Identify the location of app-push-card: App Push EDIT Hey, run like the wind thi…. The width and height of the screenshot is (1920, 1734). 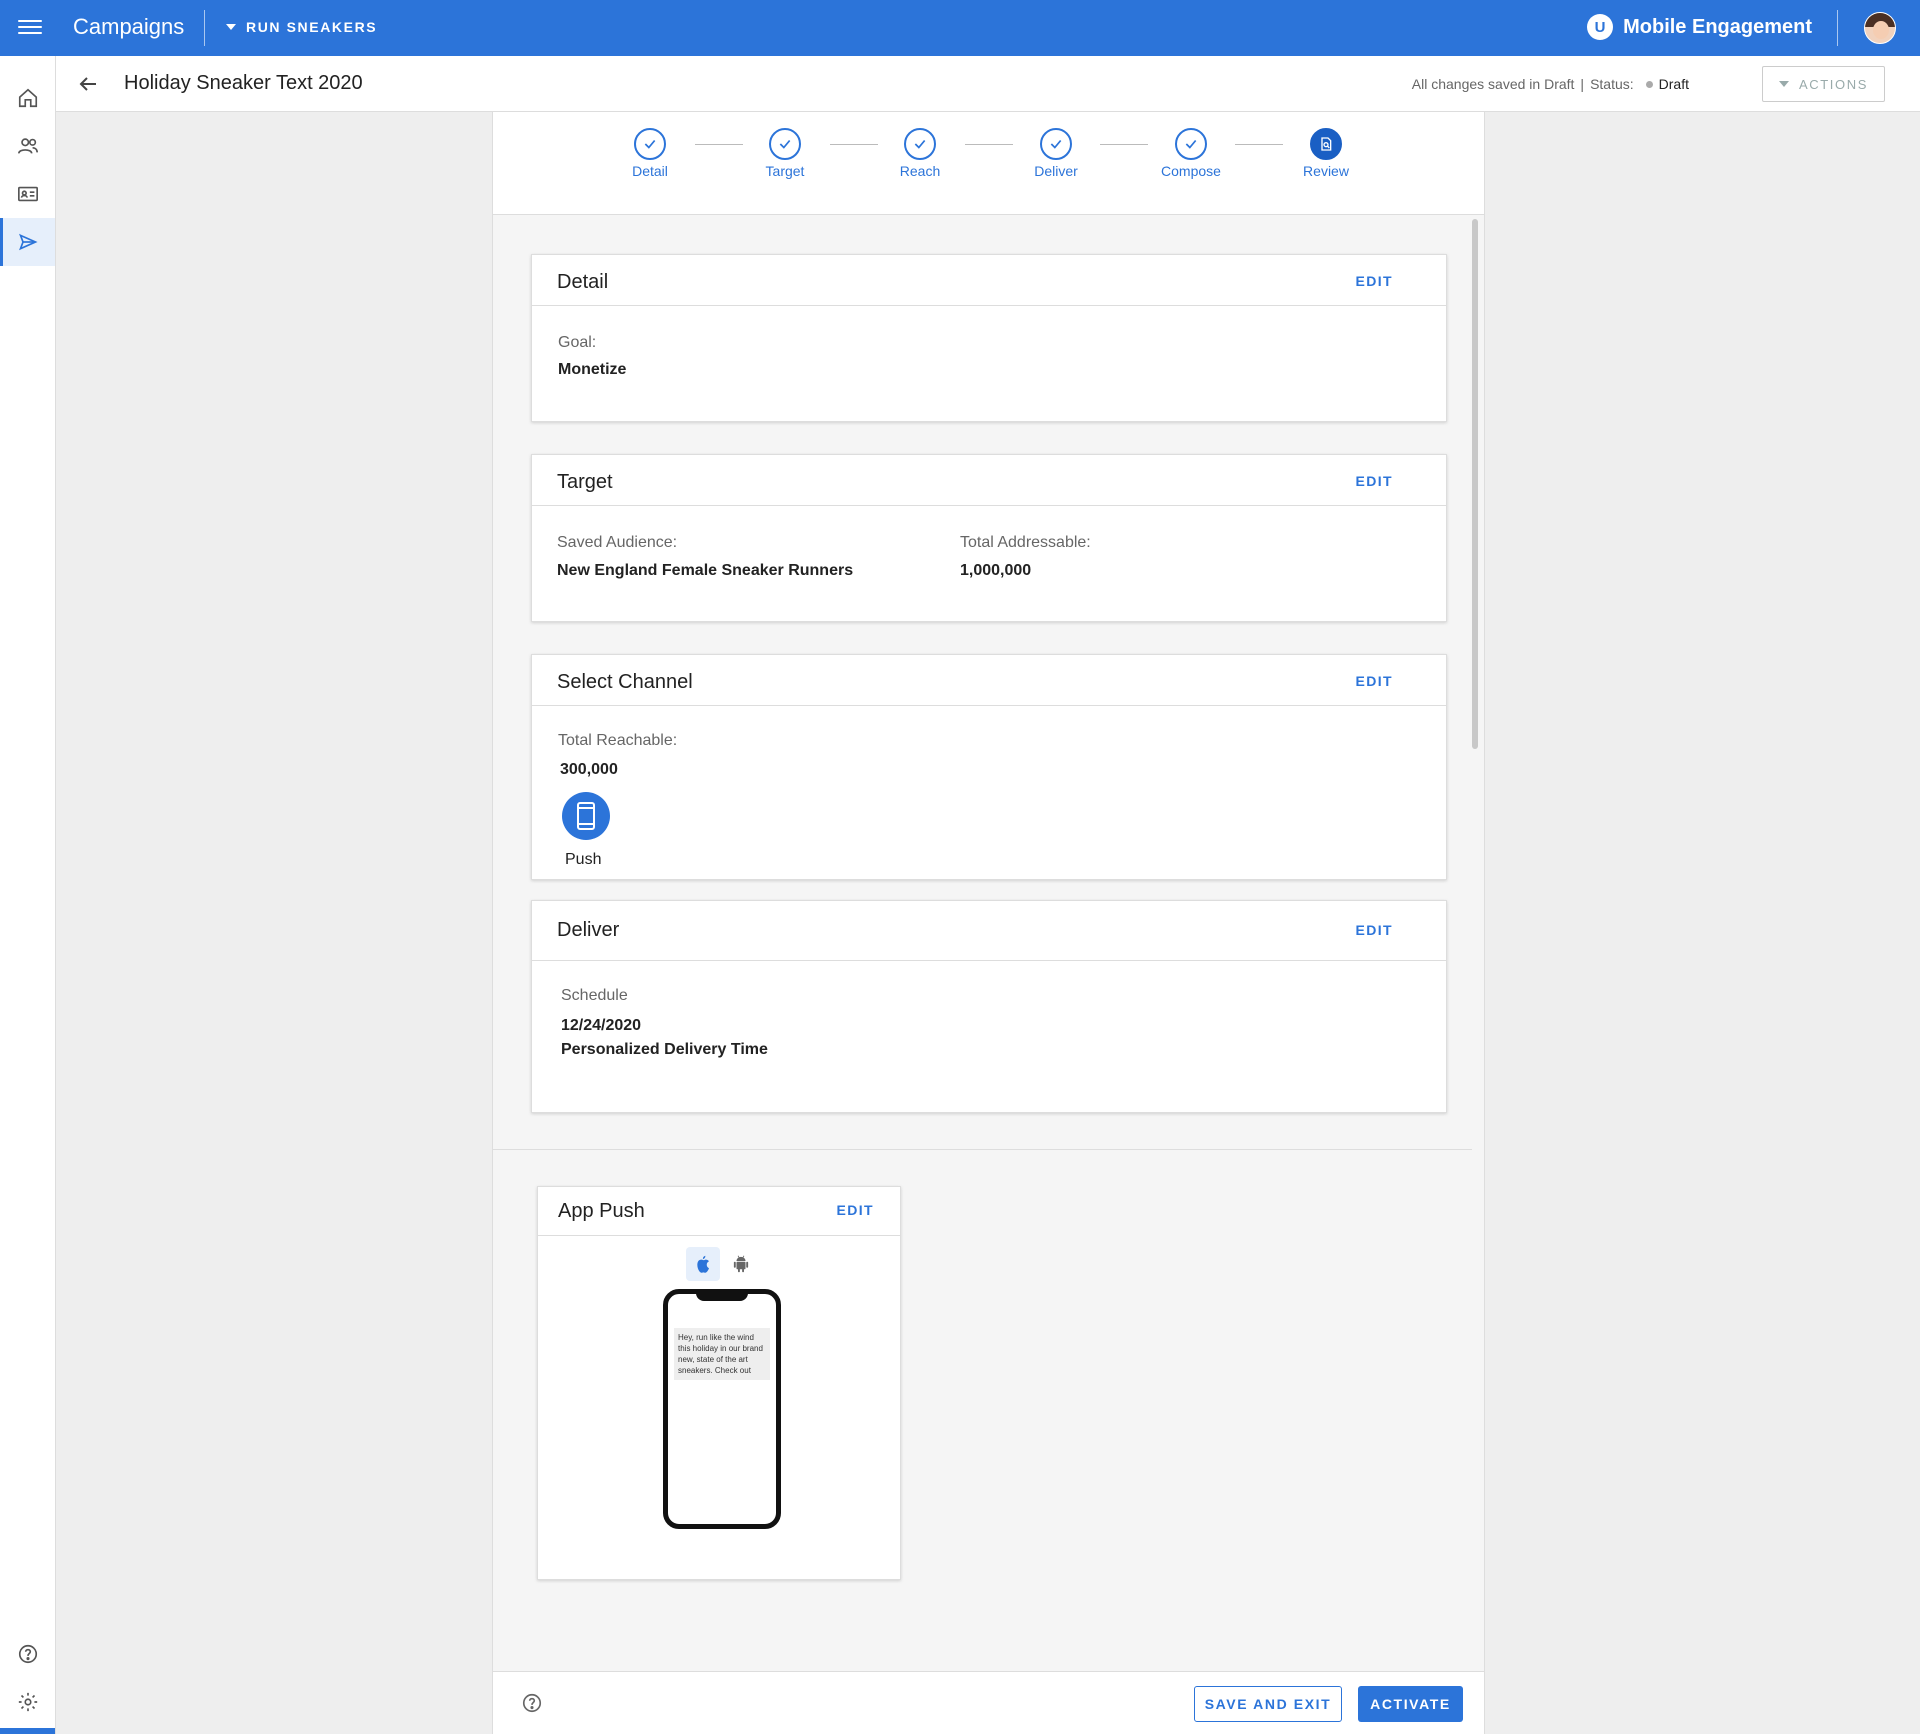
(719, 1383).